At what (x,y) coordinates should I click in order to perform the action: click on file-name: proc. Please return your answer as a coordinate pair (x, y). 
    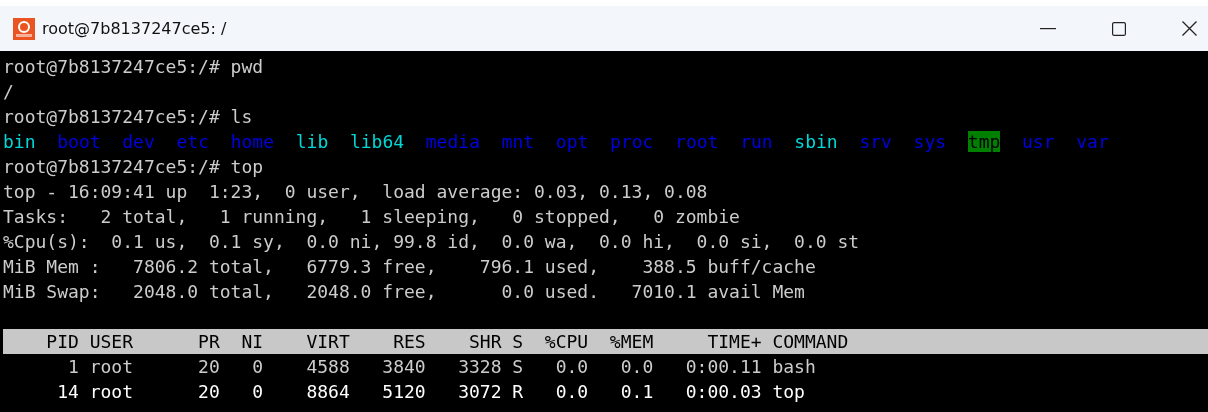
    Looking at the image, I should click on (632, 141).